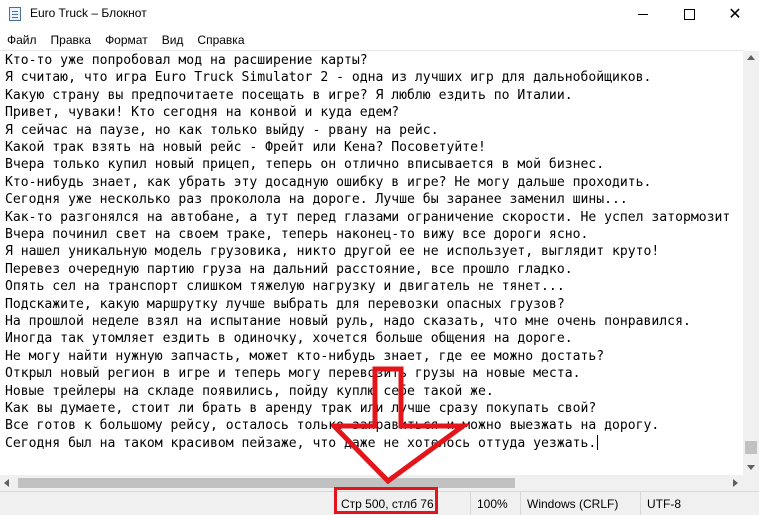  I want to click on vertical-scrollbar, so click(751, 263).